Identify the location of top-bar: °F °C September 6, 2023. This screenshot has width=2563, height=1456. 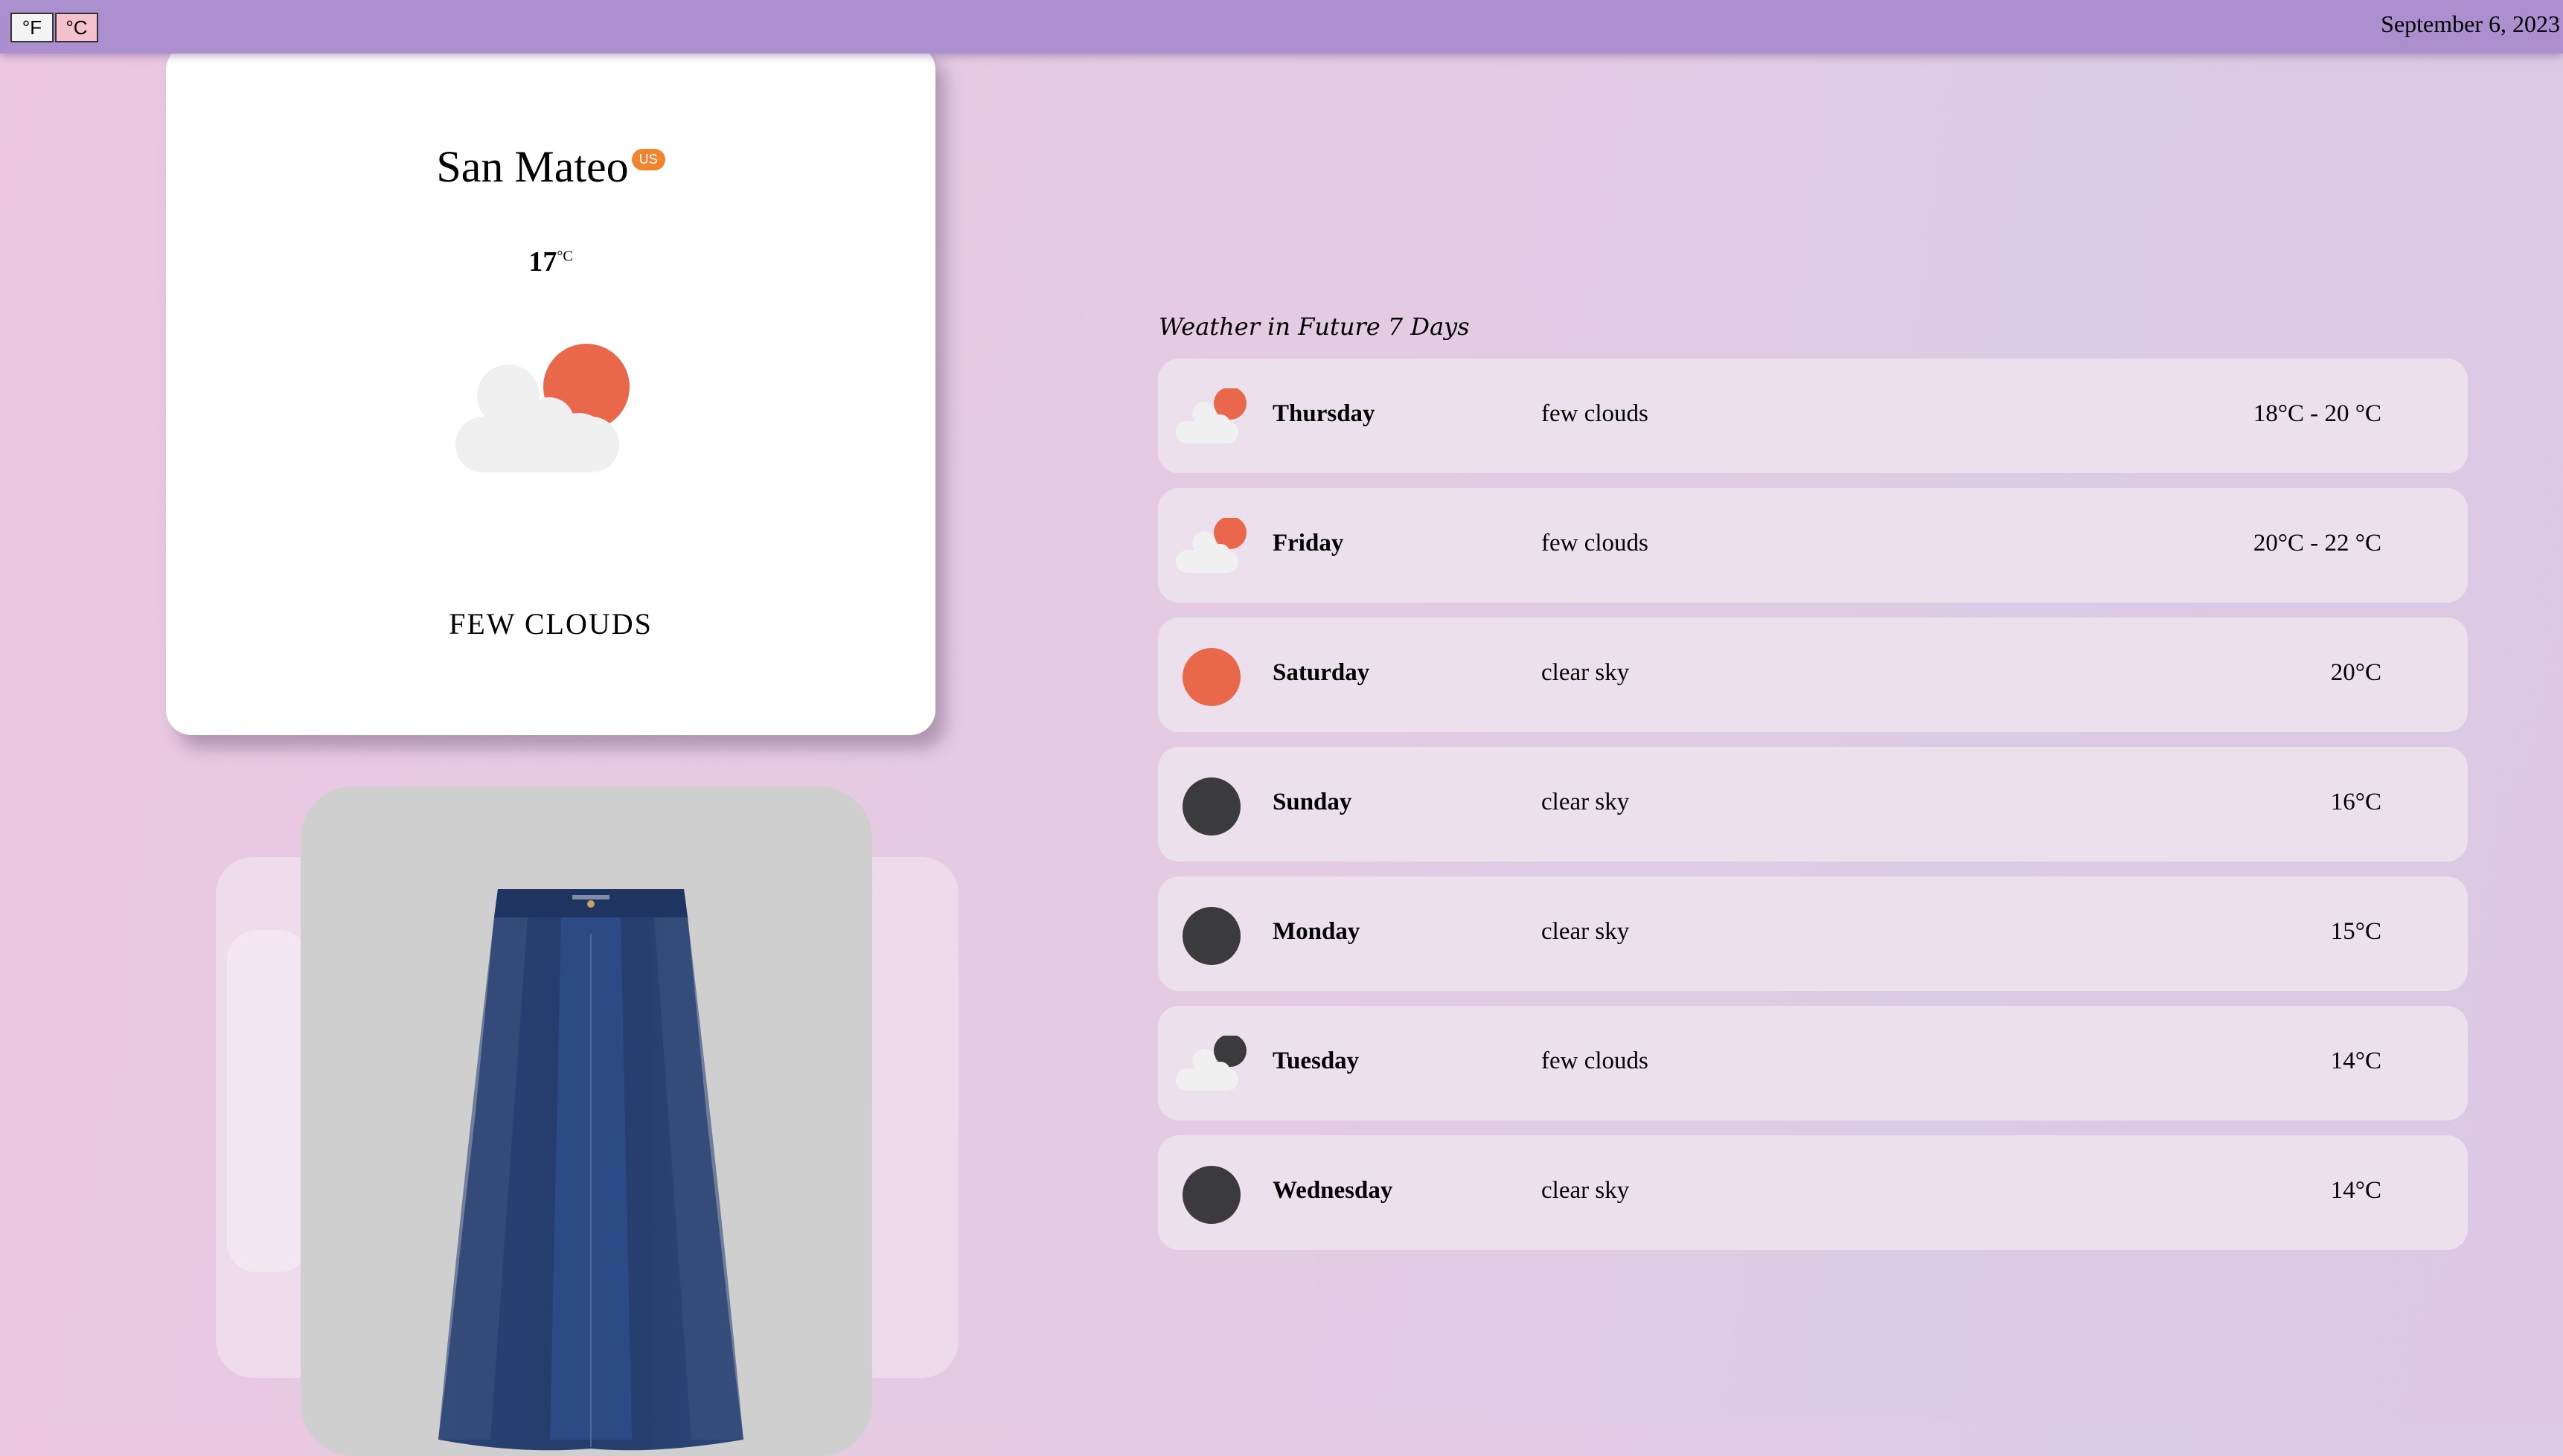
(1282, 27).